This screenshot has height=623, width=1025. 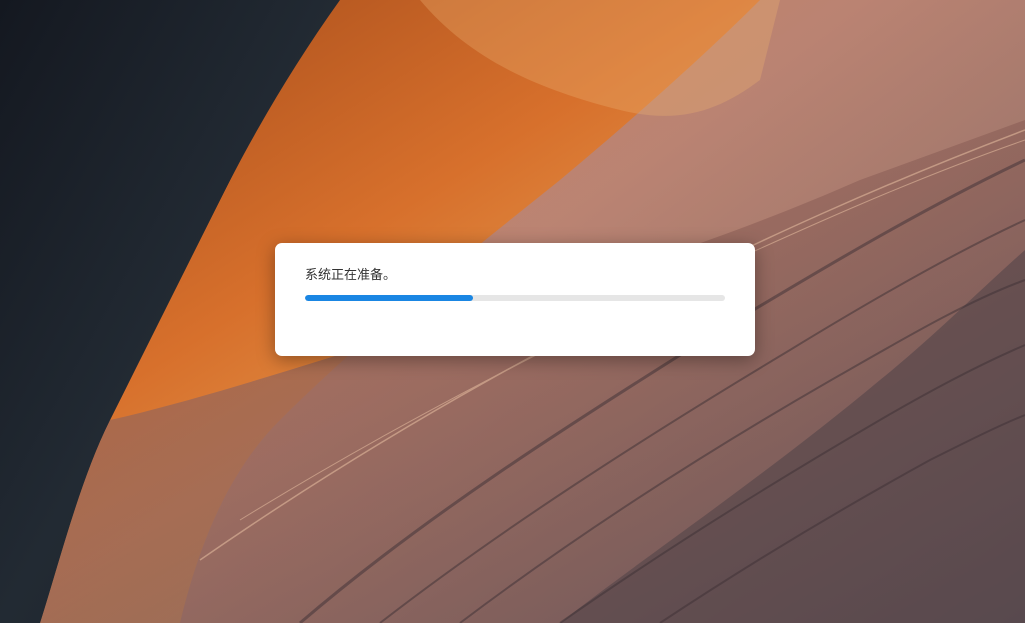 I want to click on status-message: 系统正在准备。, so click(x=351, y=275).